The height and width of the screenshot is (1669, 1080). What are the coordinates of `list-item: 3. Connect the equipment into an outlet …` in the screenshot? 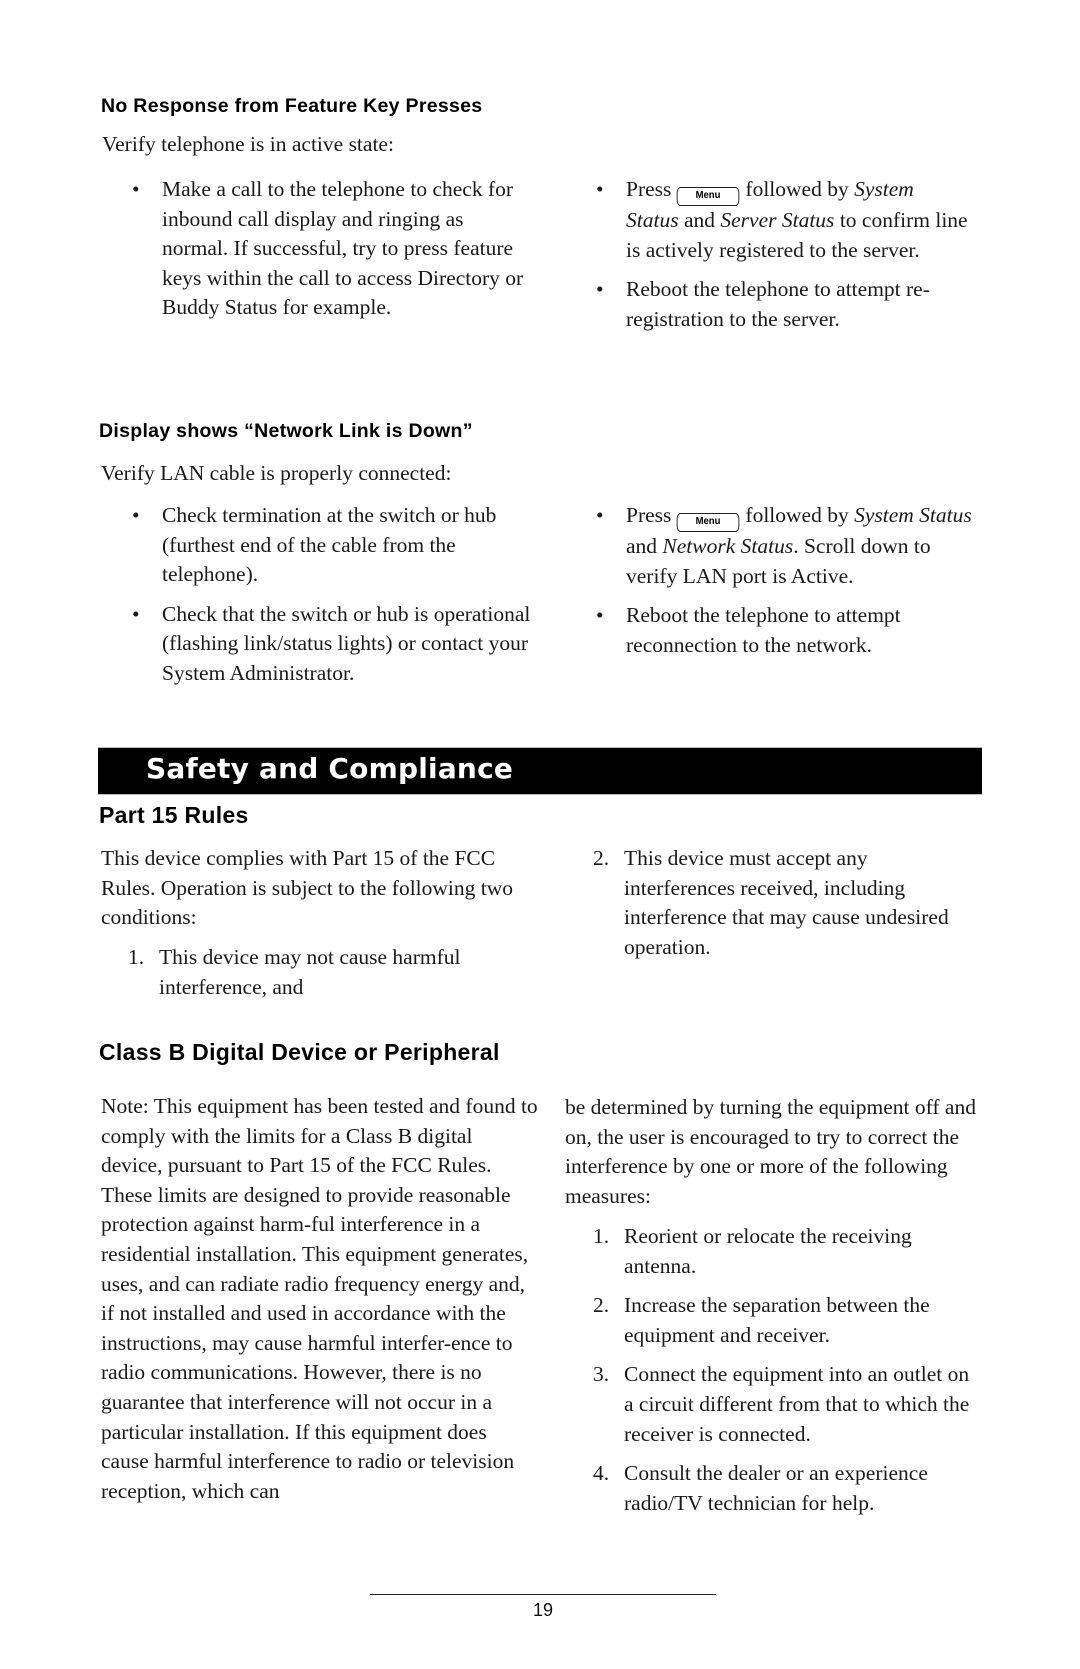 It's located at (803, 1404).